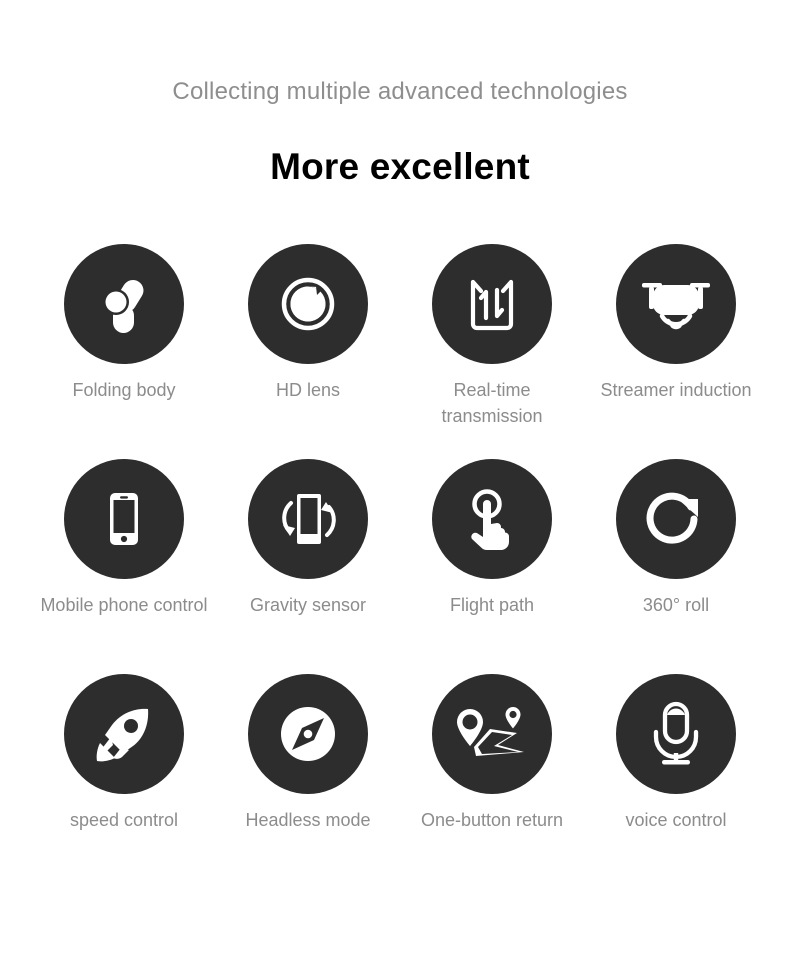  I want to click on real-time-transmission-icon, so click(492, 305).